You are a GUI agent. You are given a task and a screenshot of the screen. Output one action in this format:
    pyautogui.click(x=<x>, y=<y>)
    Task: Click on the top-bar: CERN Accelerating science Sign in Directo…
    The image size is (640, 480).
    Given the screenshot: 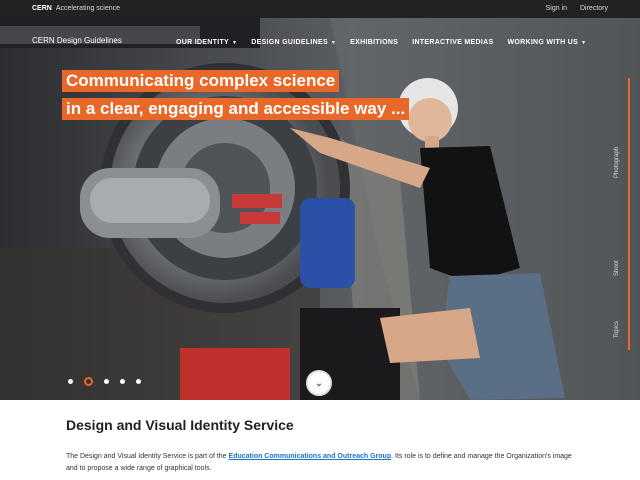 What is the action you would take?
    pyautogui.click(x=320, y=9)
    